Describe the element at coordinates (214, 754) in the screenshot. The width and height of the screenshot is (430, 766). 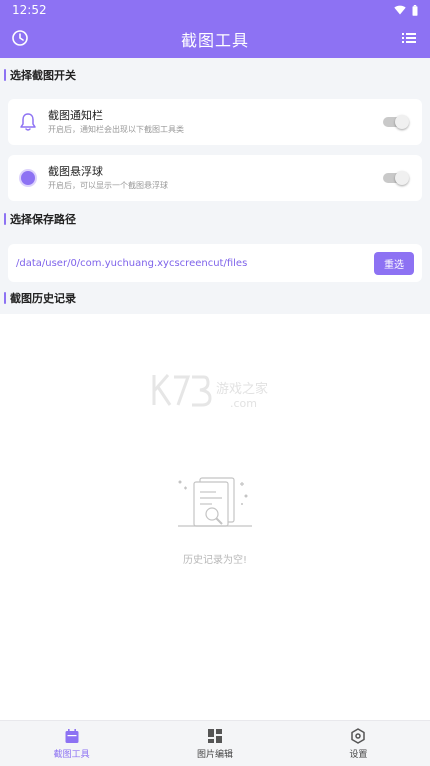
I see `nav-label: 图片编辑` at that location.